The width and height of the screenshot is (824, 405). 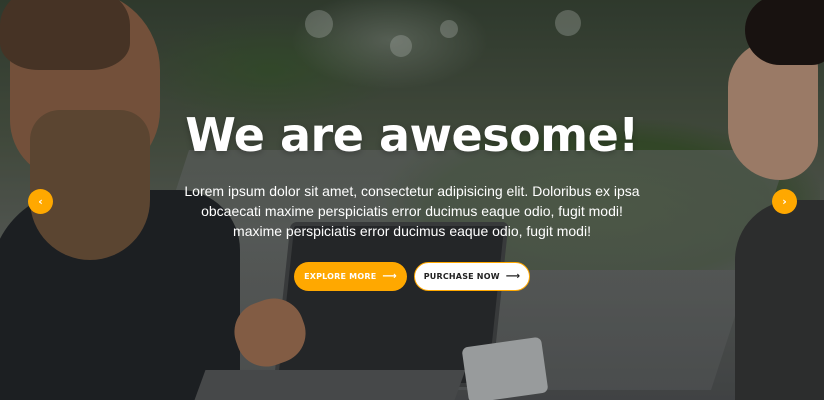 What do you see at coordinates (461, 276) in the screenshot?
I see `purchase-now-label: PURCHASE NOW` at bounding box center [461, 276].